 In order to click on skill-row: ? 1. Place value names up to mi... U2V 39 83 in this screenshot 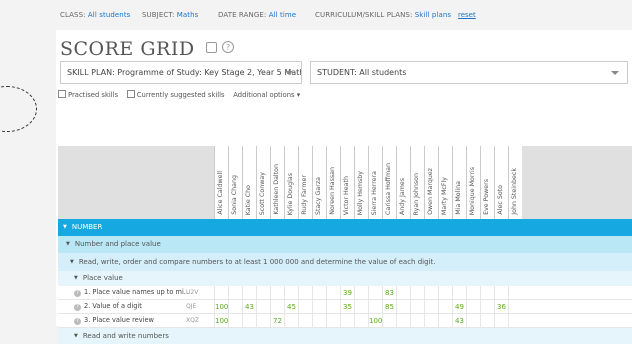, I will do `click(345, 293)`.